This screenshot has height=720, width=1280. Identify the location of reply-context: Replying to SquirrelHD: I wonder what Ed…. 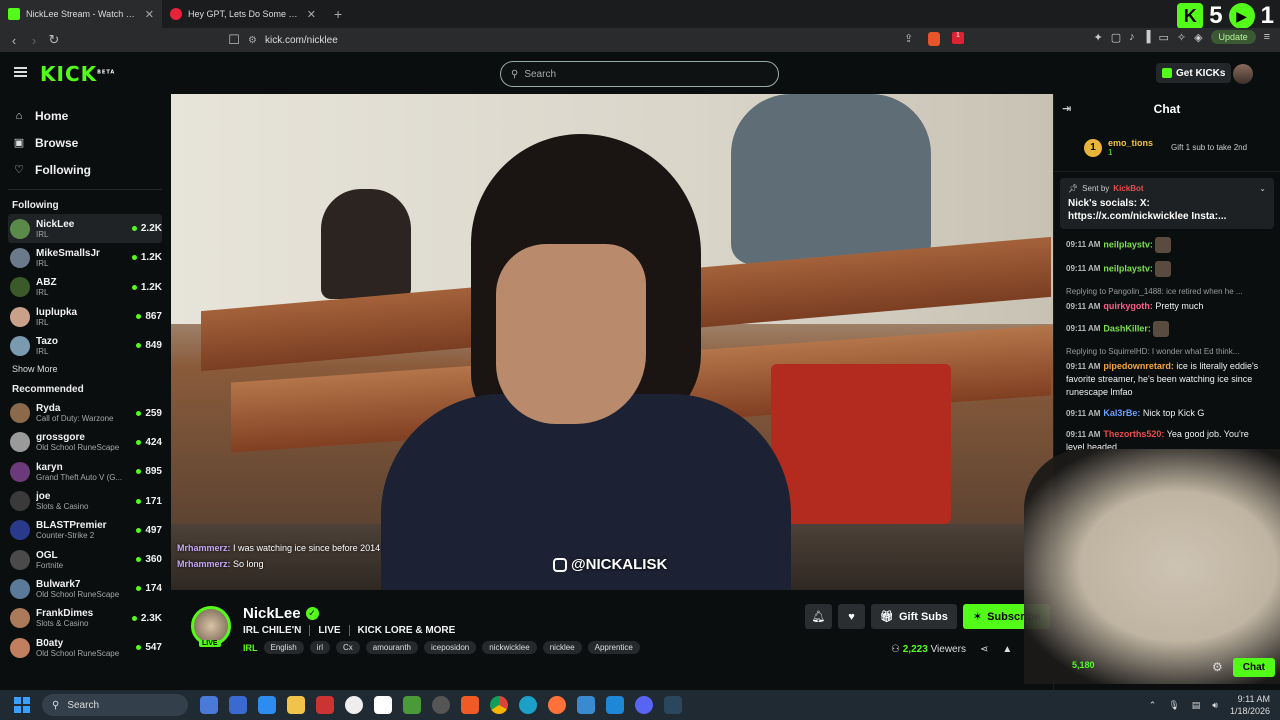
(1167, 351).